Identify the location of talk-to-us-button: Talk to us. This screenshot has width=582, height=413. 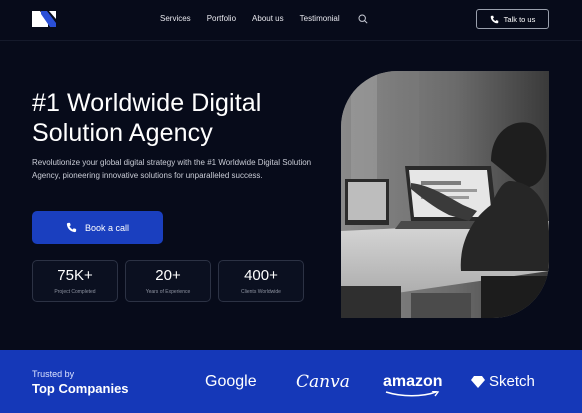
(512, 19).